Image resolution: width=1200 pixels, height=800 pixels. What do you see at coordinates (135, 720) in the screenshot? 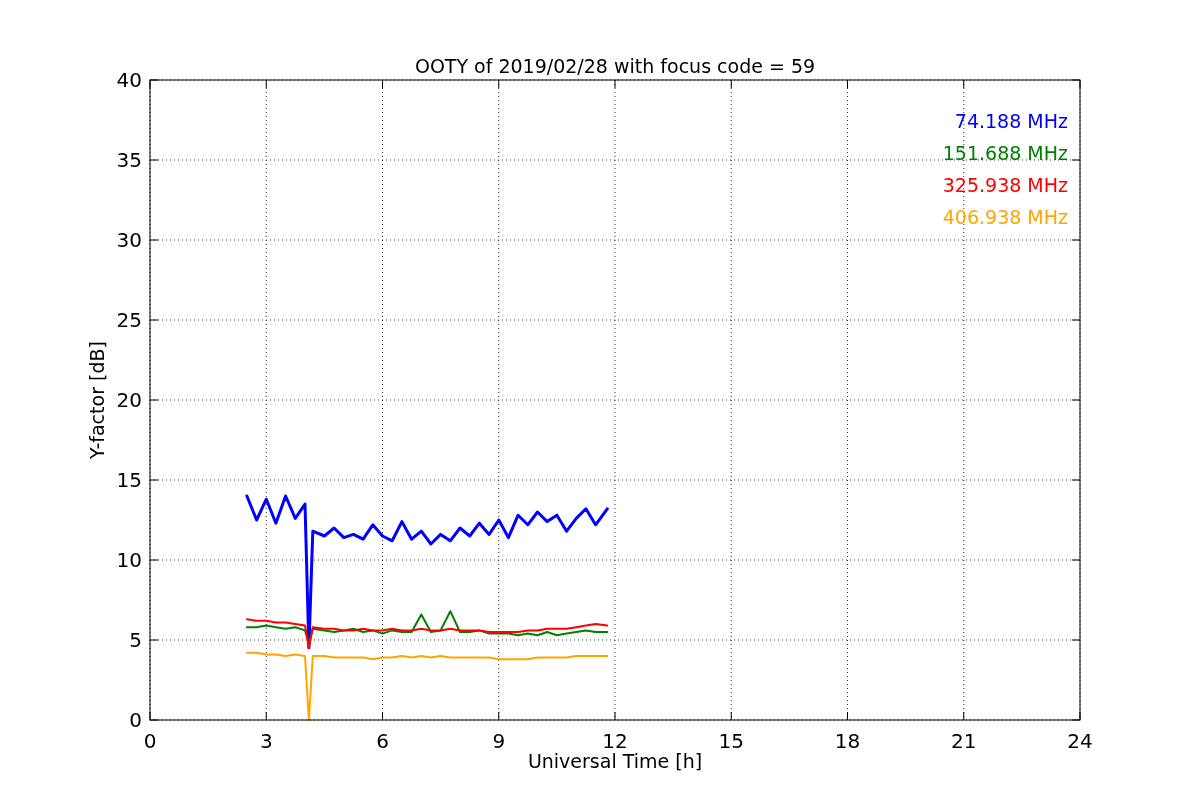
I see `y-tick-label: 0` at bounding box center [135, 720].